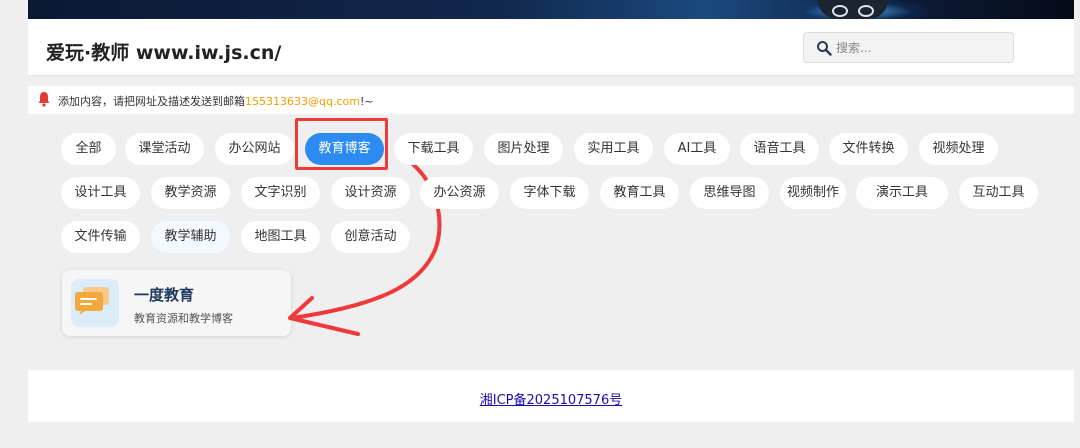 This screenshot has width=1080, height=448. Describe the element at coordinates (998, 193) in the screenshot. I see `category-chip: 互动工具` at that location.